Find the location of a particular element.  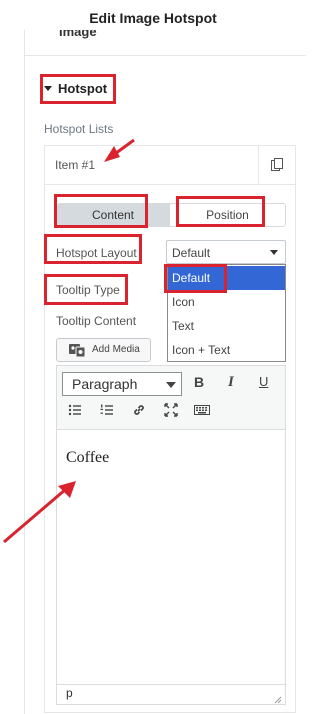

media-icon is located at coordinates (77, 351).